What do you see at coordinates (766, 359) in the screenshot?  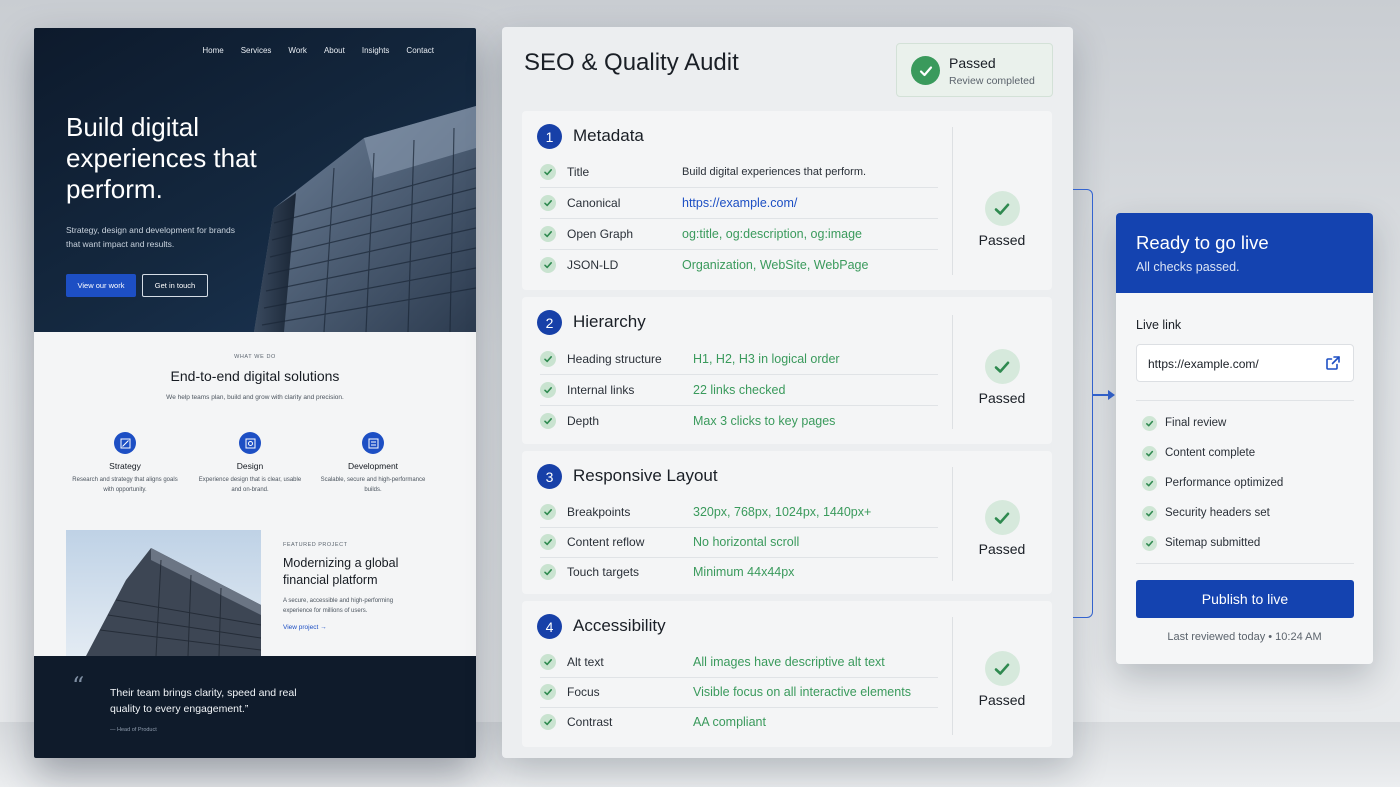 I see `row-value: H1, H2, H3 in logical order` at bounding box center [766, 359].